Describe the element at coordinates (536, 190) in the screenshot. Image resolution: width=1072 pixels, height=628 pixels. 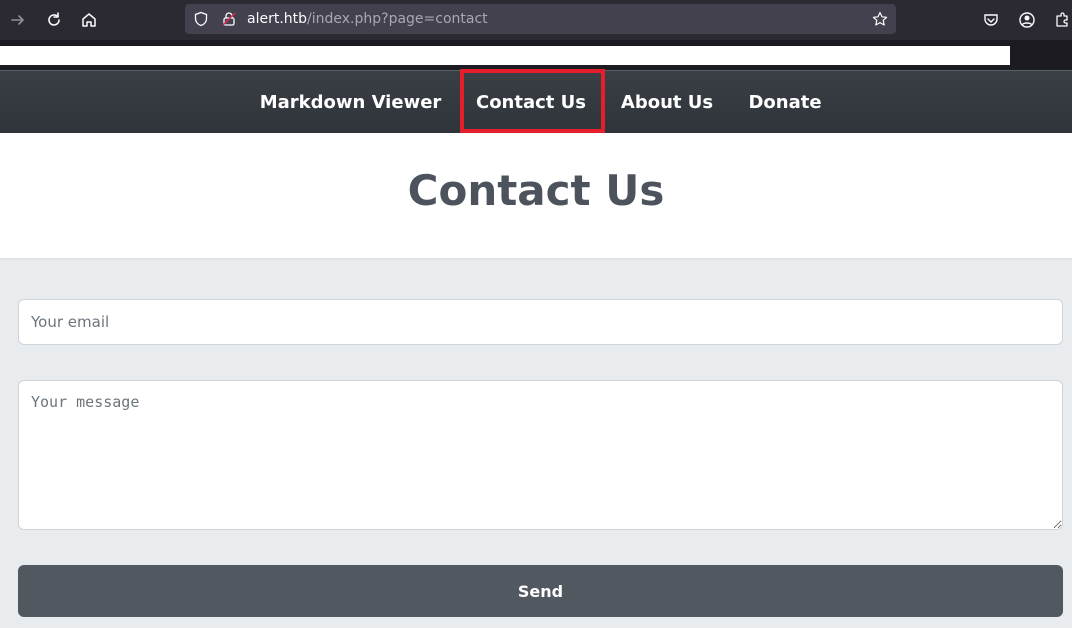
I see `page-title: Contact Us` at that location.